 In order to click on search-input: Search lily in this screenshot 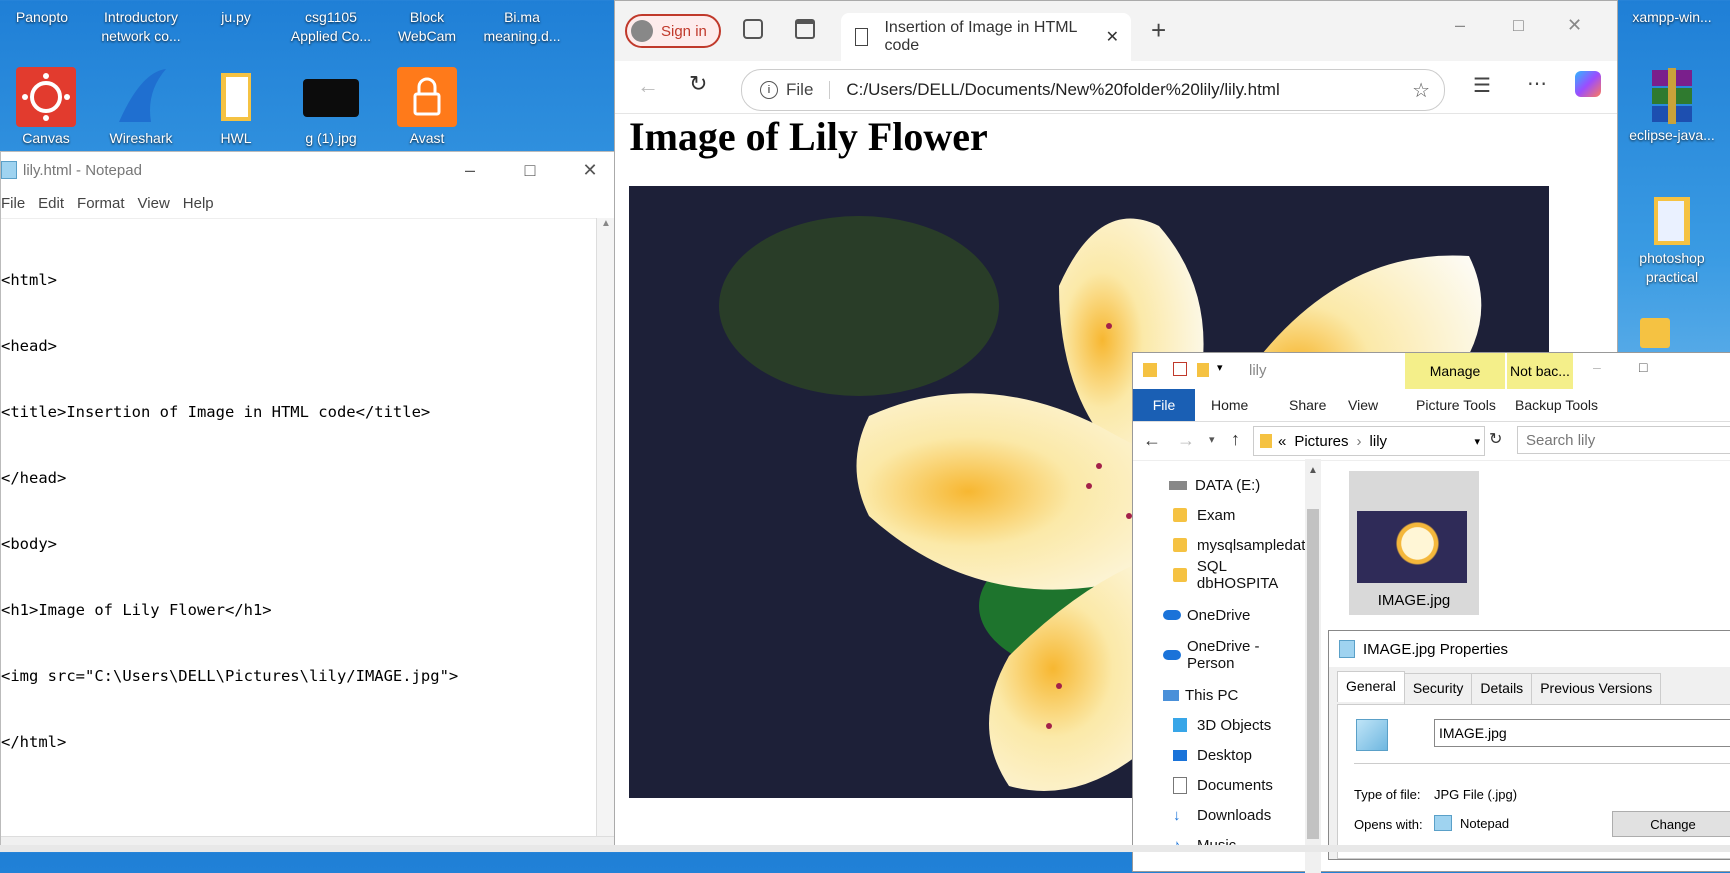, I will do `click(1623, 440)`.